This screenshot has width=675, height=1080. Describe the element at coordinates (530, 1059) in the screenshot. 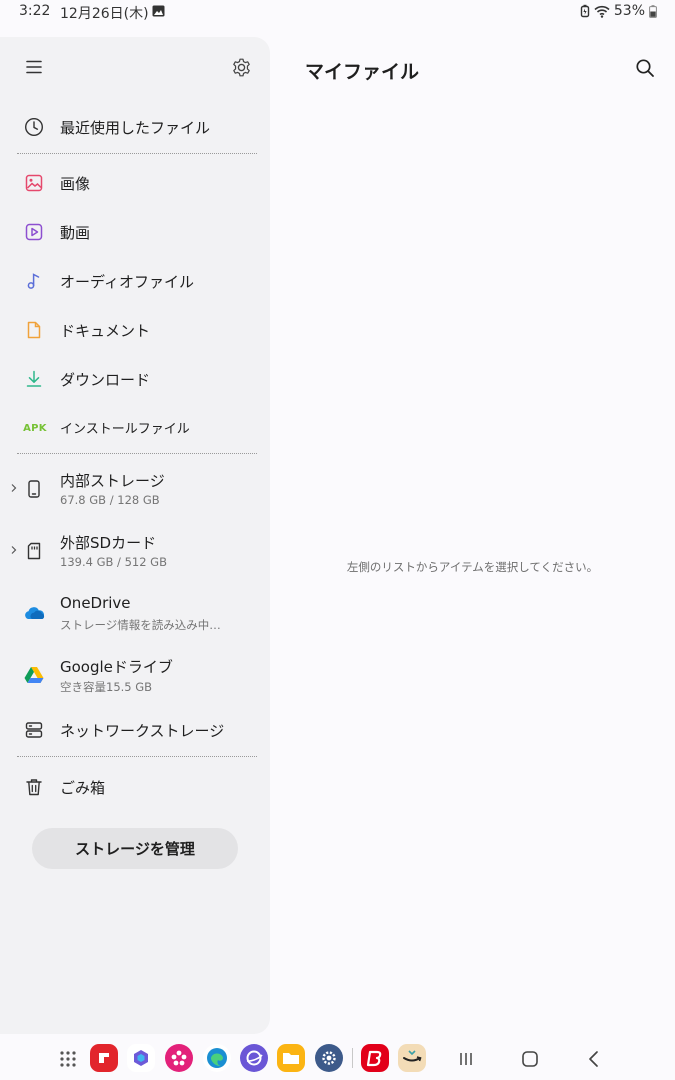

I see `home-icon` at that location.